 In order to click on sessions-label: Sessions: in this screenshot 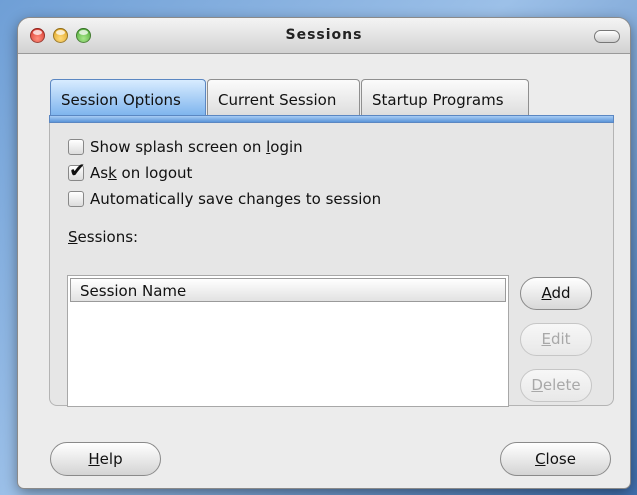, I will do `click(103, 237)`.